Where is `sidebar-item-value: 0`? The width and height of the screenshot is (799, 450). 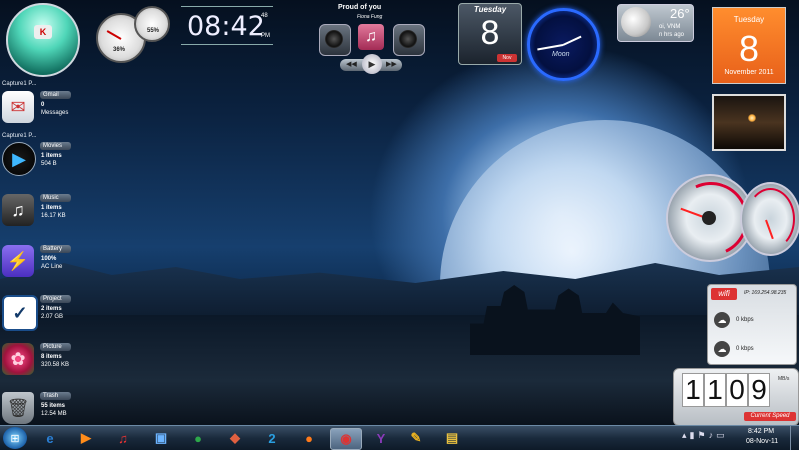
sidebar-item-value: 0 is located at coordinates (43, 105).